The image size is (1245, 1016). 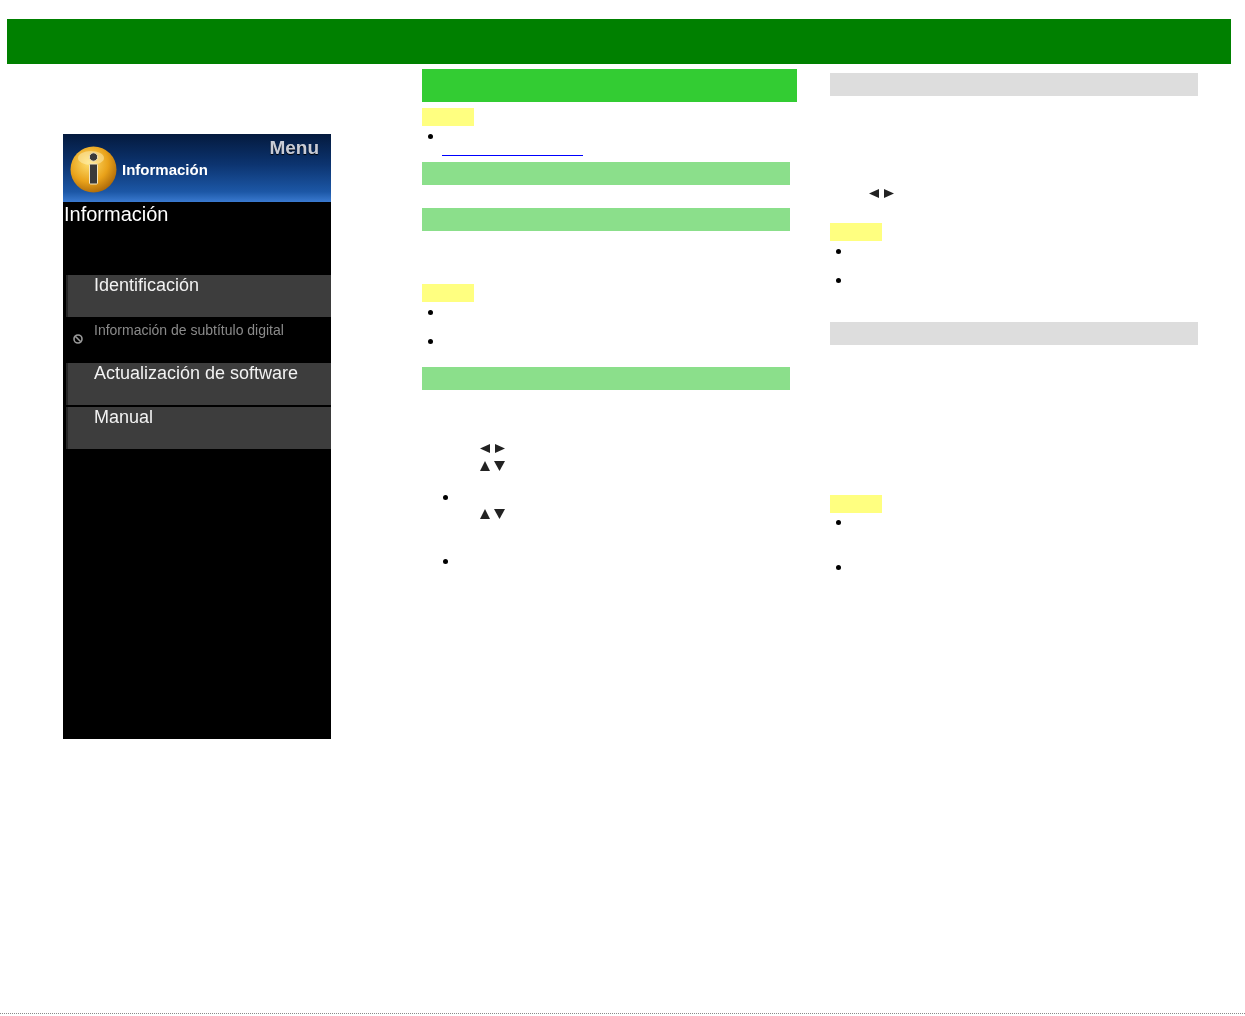 I want to click on menu-heading: Información, so click(x=116, y=214).